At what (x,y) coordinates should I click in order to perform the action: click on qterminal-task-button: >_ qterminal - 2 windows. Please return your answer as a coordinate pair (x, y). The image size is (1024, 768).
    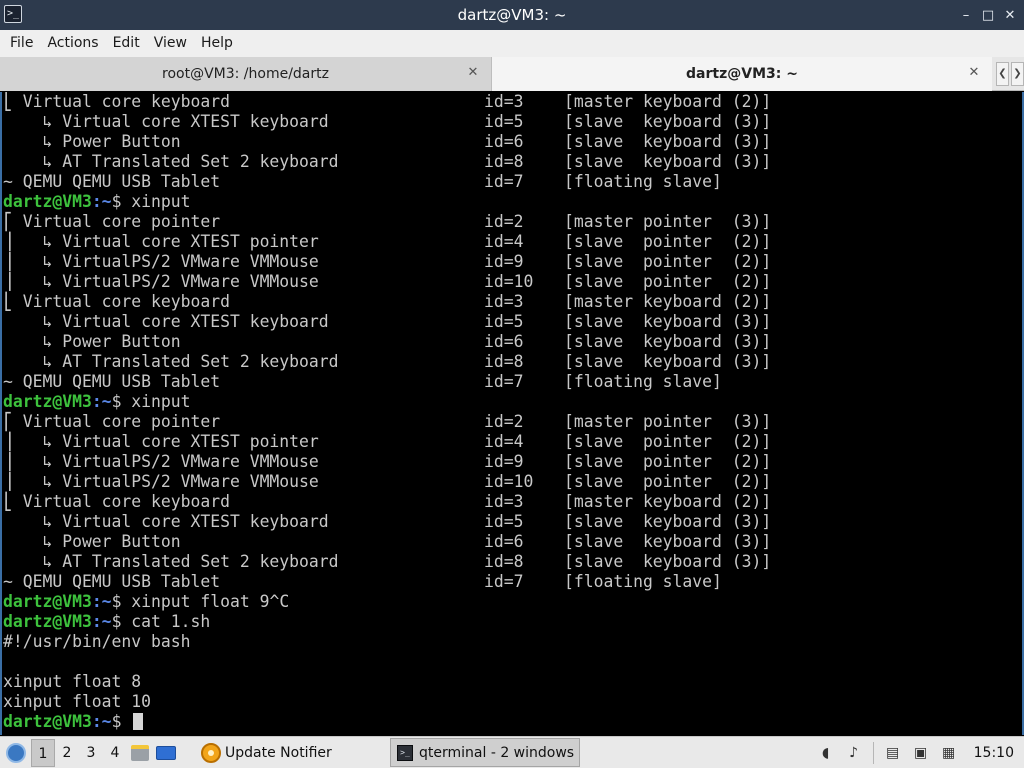
    Looking at the image, I should click on (485, 752).